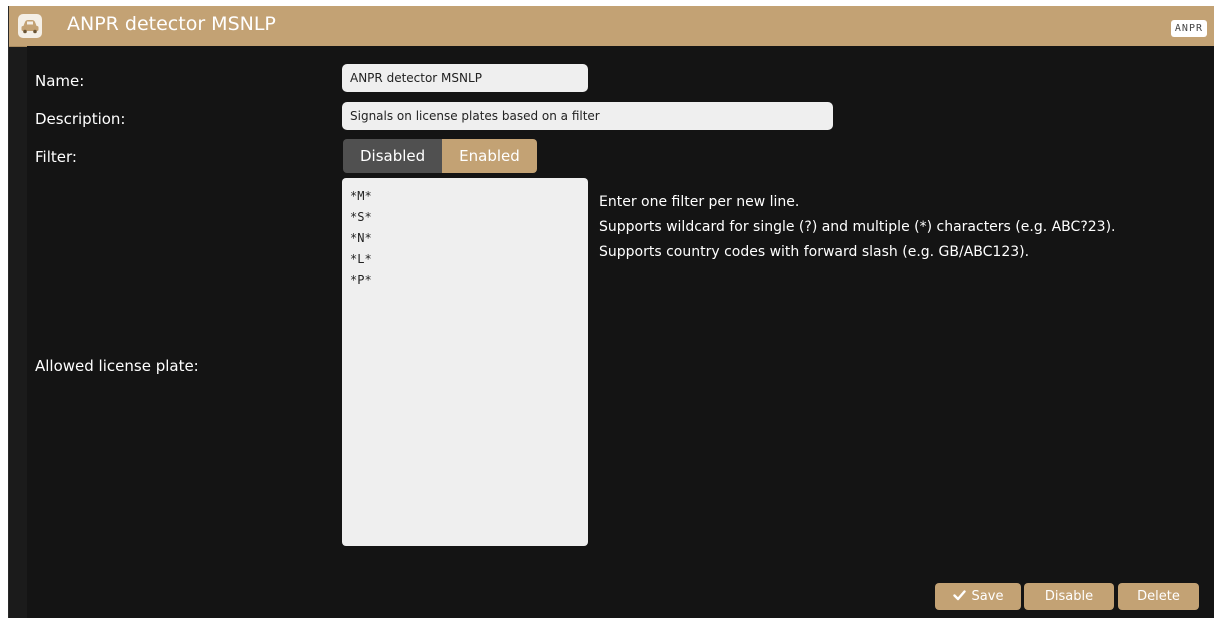 Image resolution: width=1214 pixels, height=619 pixels. Describe the element at coordinates (1188, 28) in the screenshot. I see `type-badge: ANPR` at that location.